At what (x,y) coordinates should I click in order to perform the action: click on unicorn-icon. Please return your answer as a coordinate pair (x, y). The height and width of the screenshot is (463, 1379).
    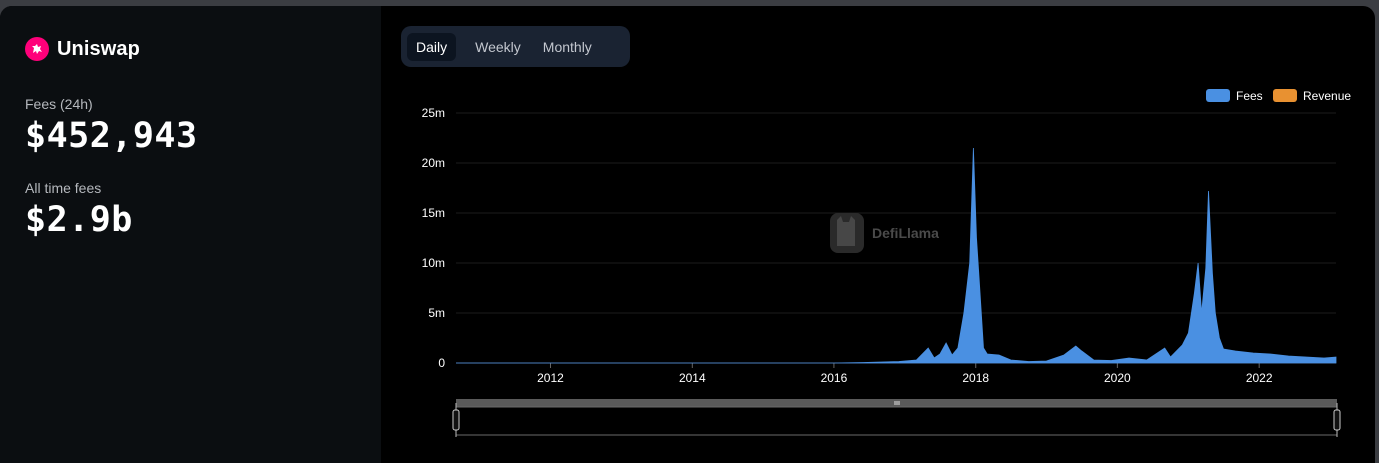
    Looking at the image, I should click on (37, 49).